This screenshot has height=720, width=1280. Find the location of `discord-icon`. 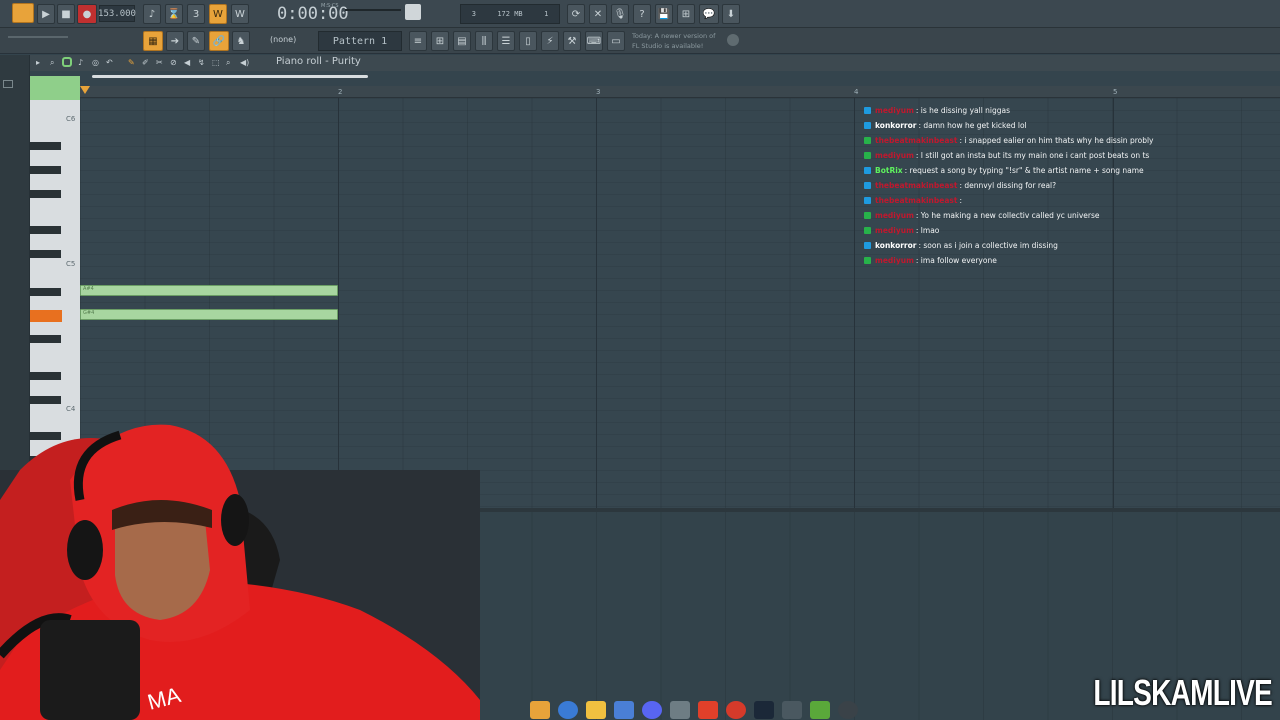

discord-icon is located at coordinates (652, 710).